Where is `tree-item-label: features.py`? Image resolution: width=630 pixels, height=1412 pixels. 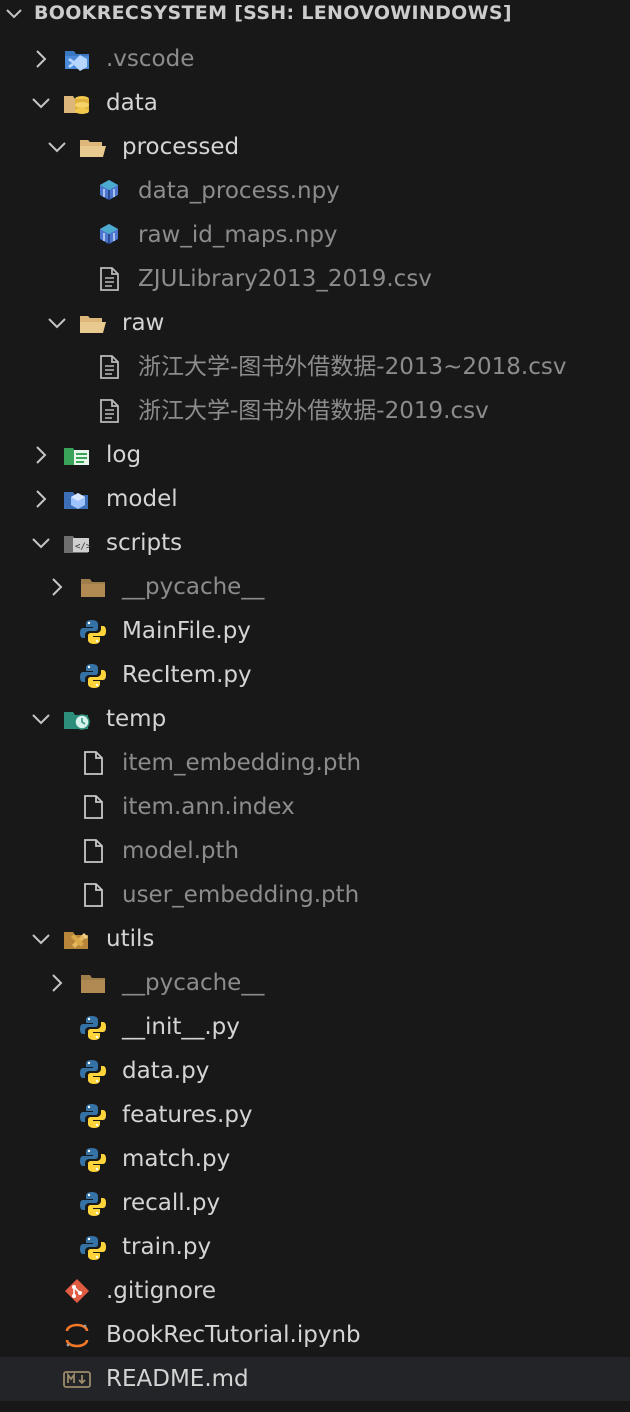 tree-item-label: features.py is located at coordinates (187, 1115).